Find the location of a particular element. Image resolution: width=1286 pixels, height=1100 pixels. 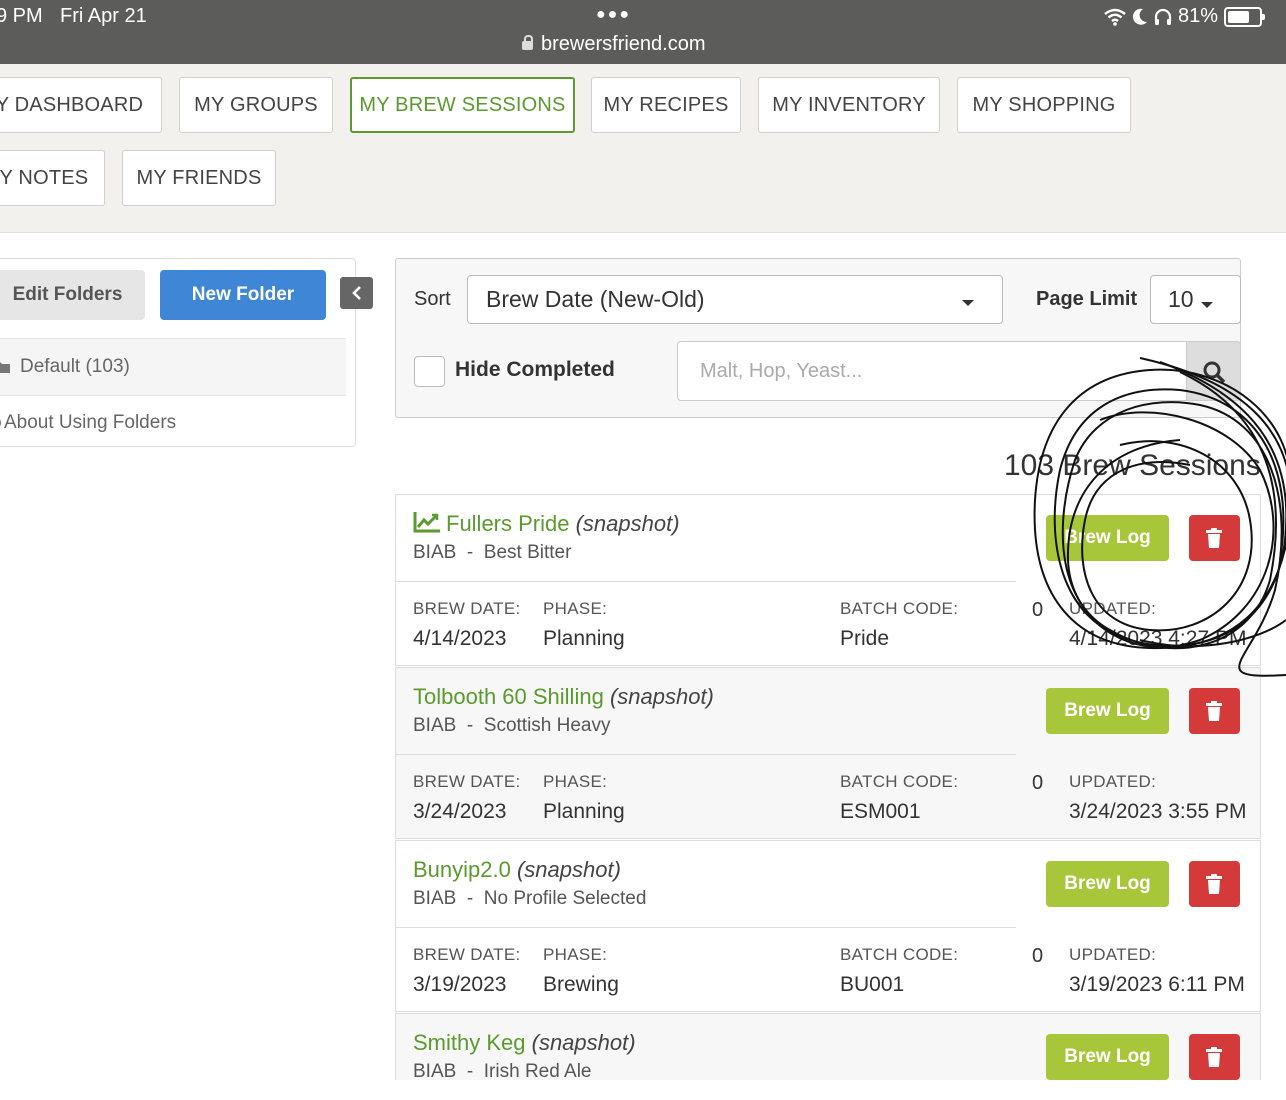

search-icon is located at coordinates (1214, 372).